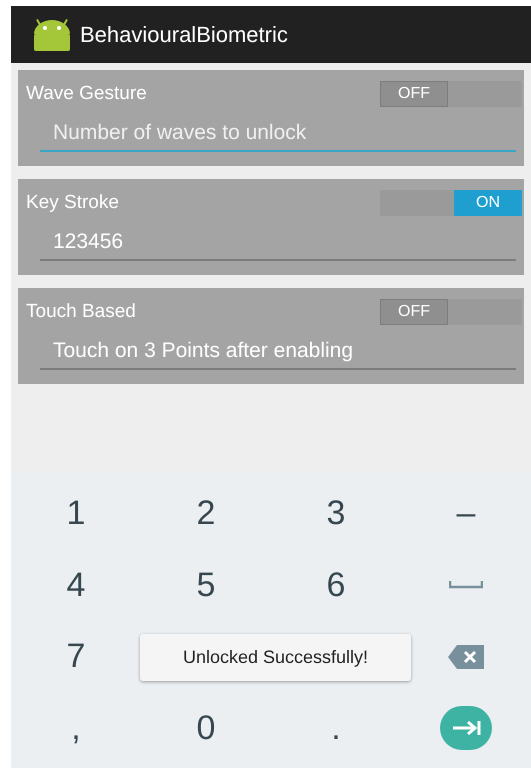 This screenshot has width=531, height=768. What do you see at coordinates (336, 514) in the screenshot?
I see `keyboard-key: 3` at bounding box center [336, 514].